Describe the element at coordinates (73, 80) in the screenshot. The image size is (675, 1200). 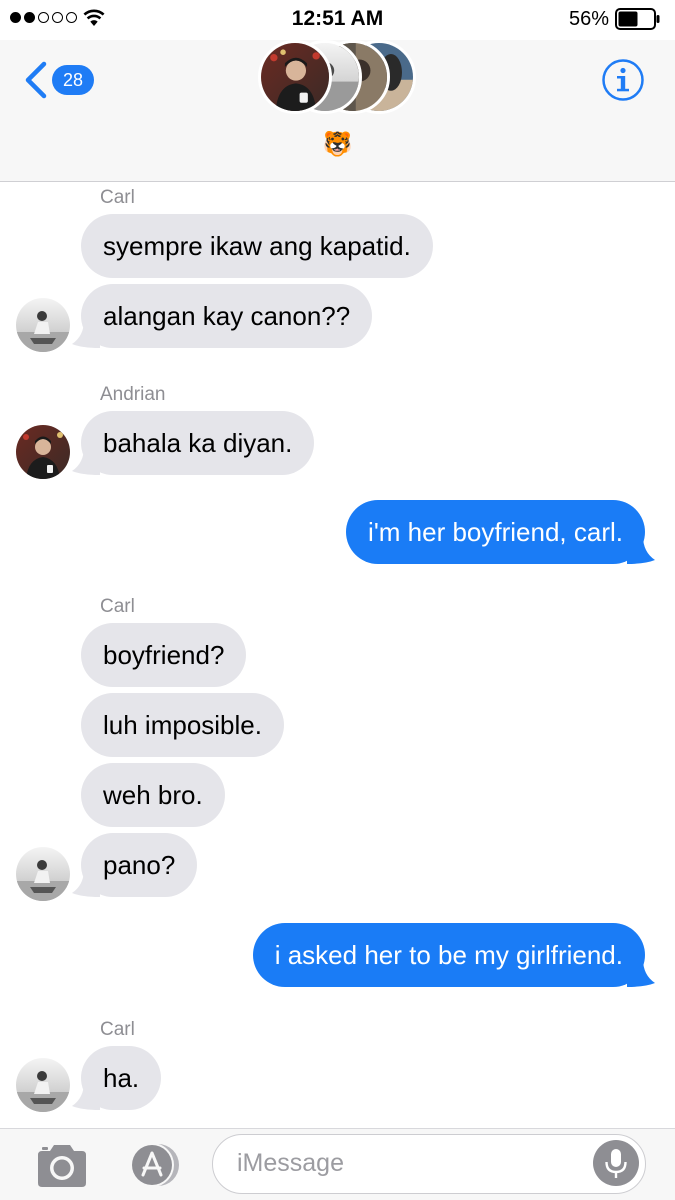
I see `unread-count-badge: 28` at that location.